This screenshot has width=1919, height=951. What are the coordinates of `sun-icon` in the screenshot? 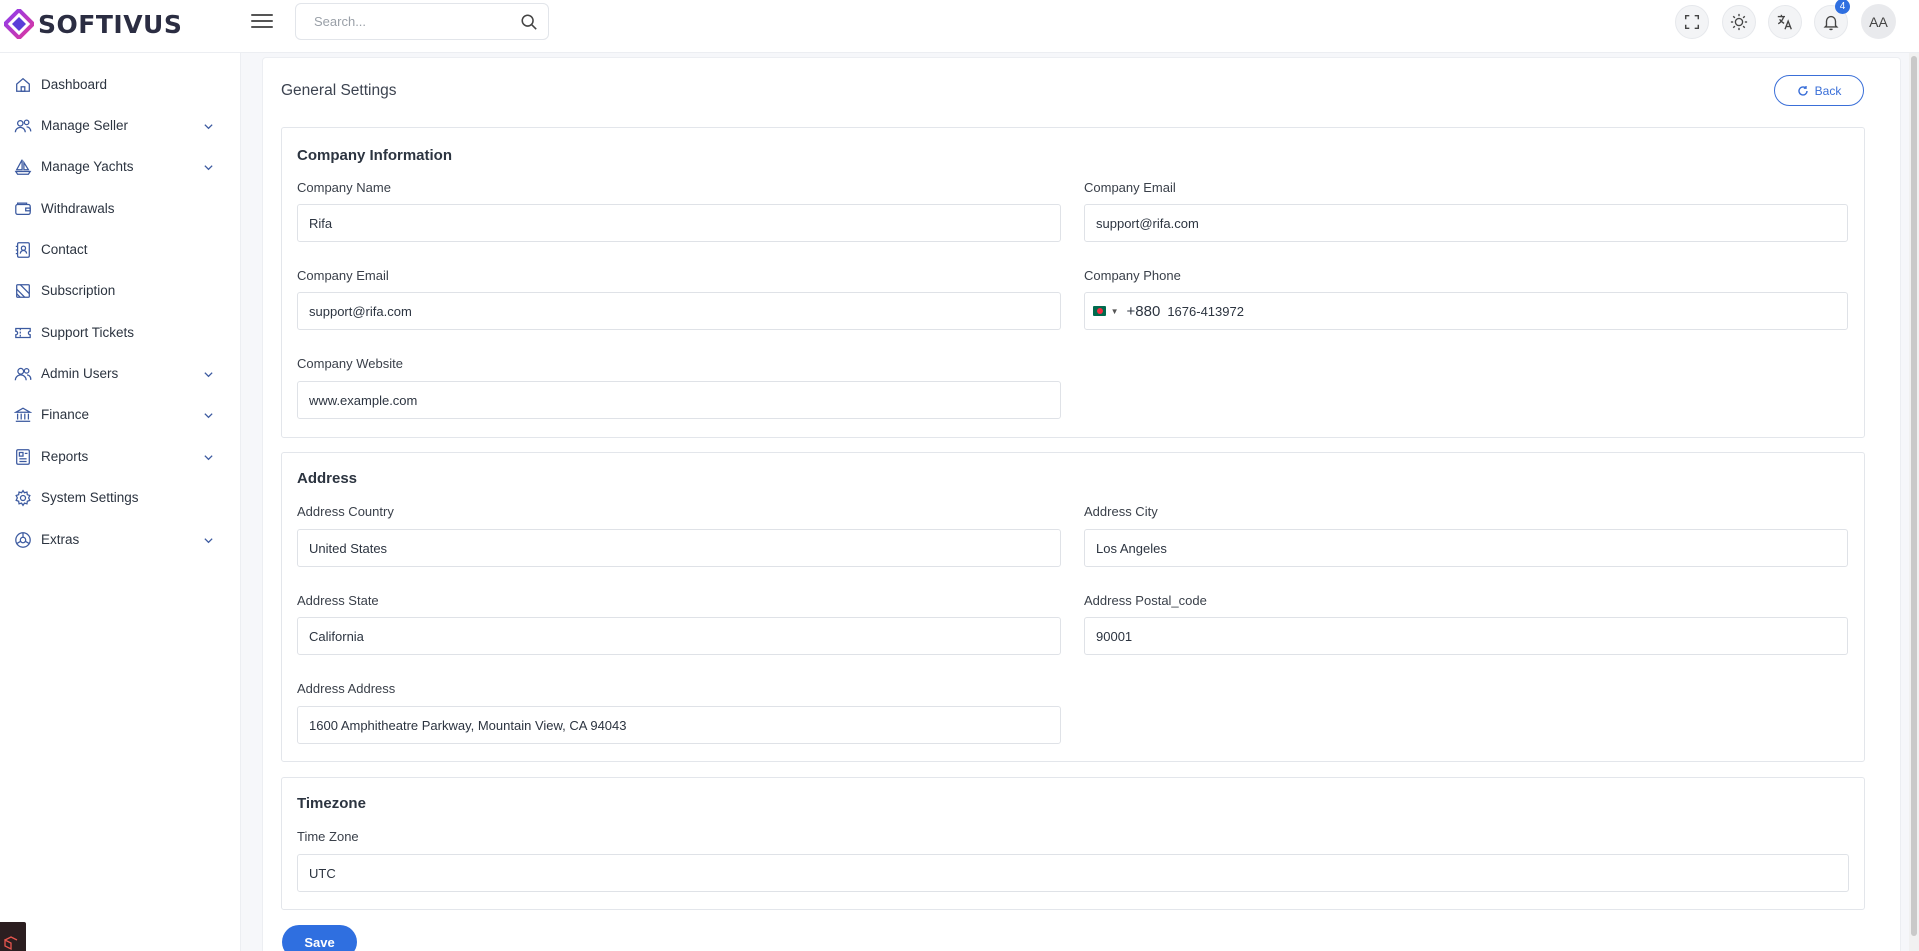 It's located at (1739, 22).